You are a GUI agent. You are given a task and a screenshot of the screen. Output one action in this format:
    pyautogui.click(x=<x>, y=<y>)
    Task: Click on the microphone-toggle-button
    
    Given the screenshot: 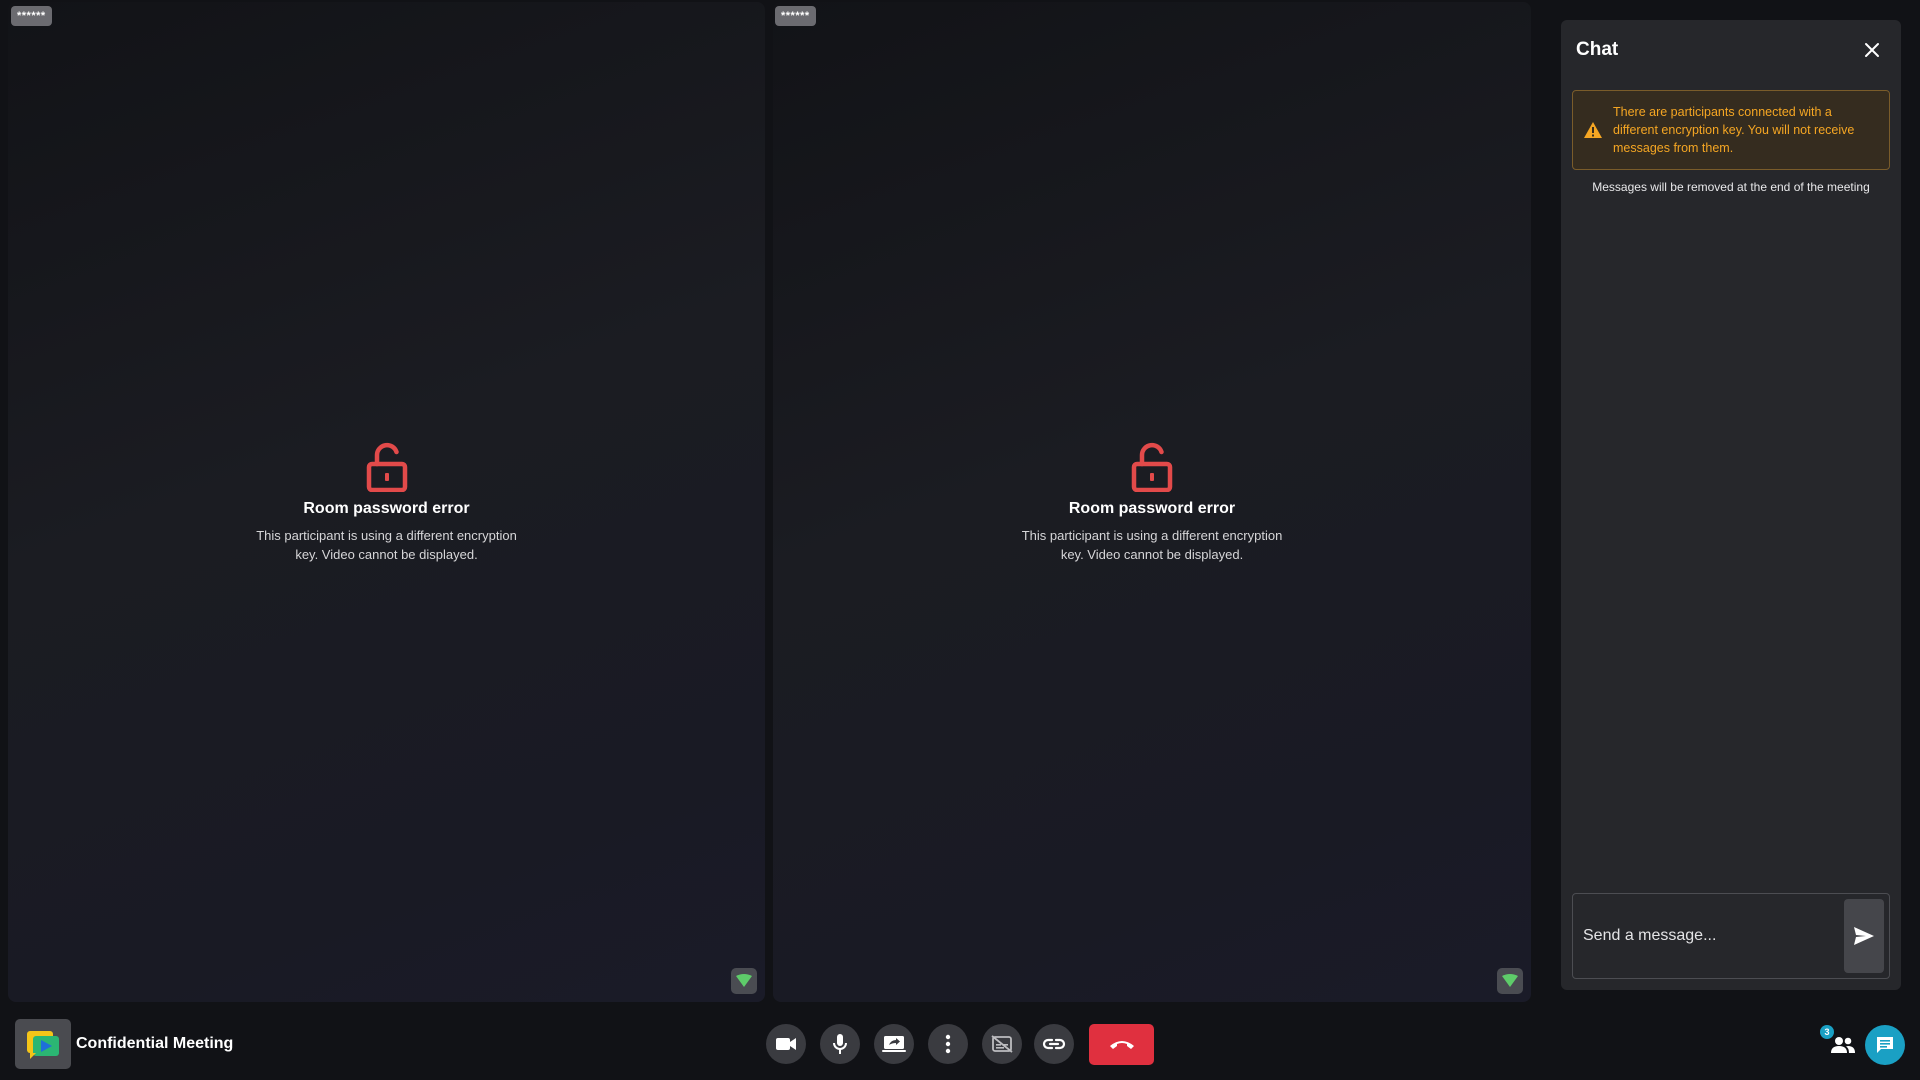 What is the action you would take?
    pyautogui.click(x=840, y=1044)
    